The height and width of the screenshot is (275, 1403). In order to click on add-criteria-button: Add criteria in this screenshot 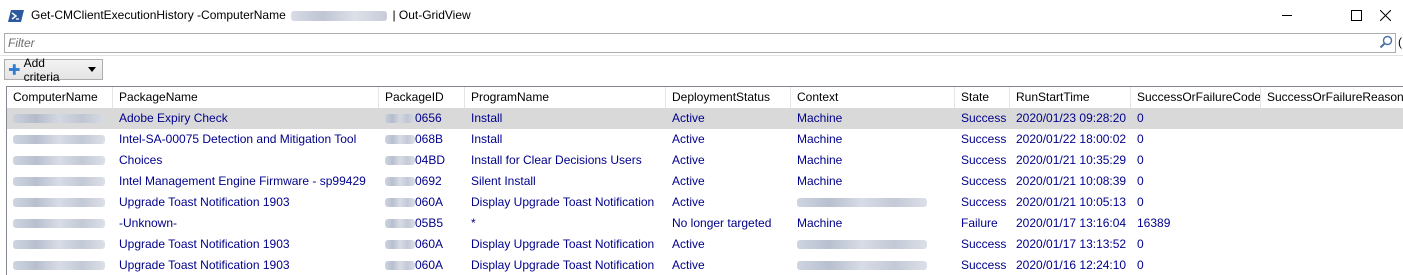, I will do `click(53, 70)`.